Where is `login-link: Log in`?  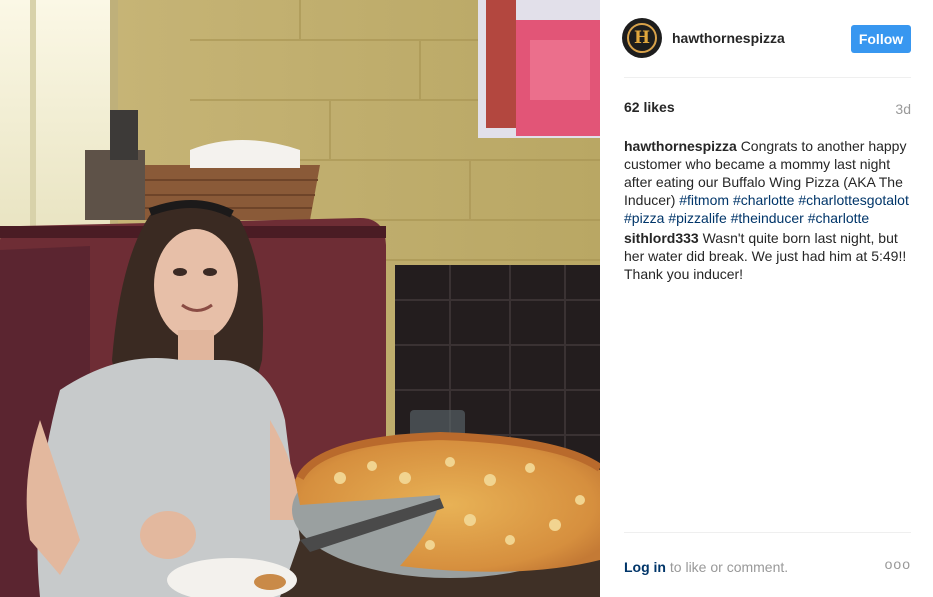 login-link: Log in is located at coordinates (645, 567).